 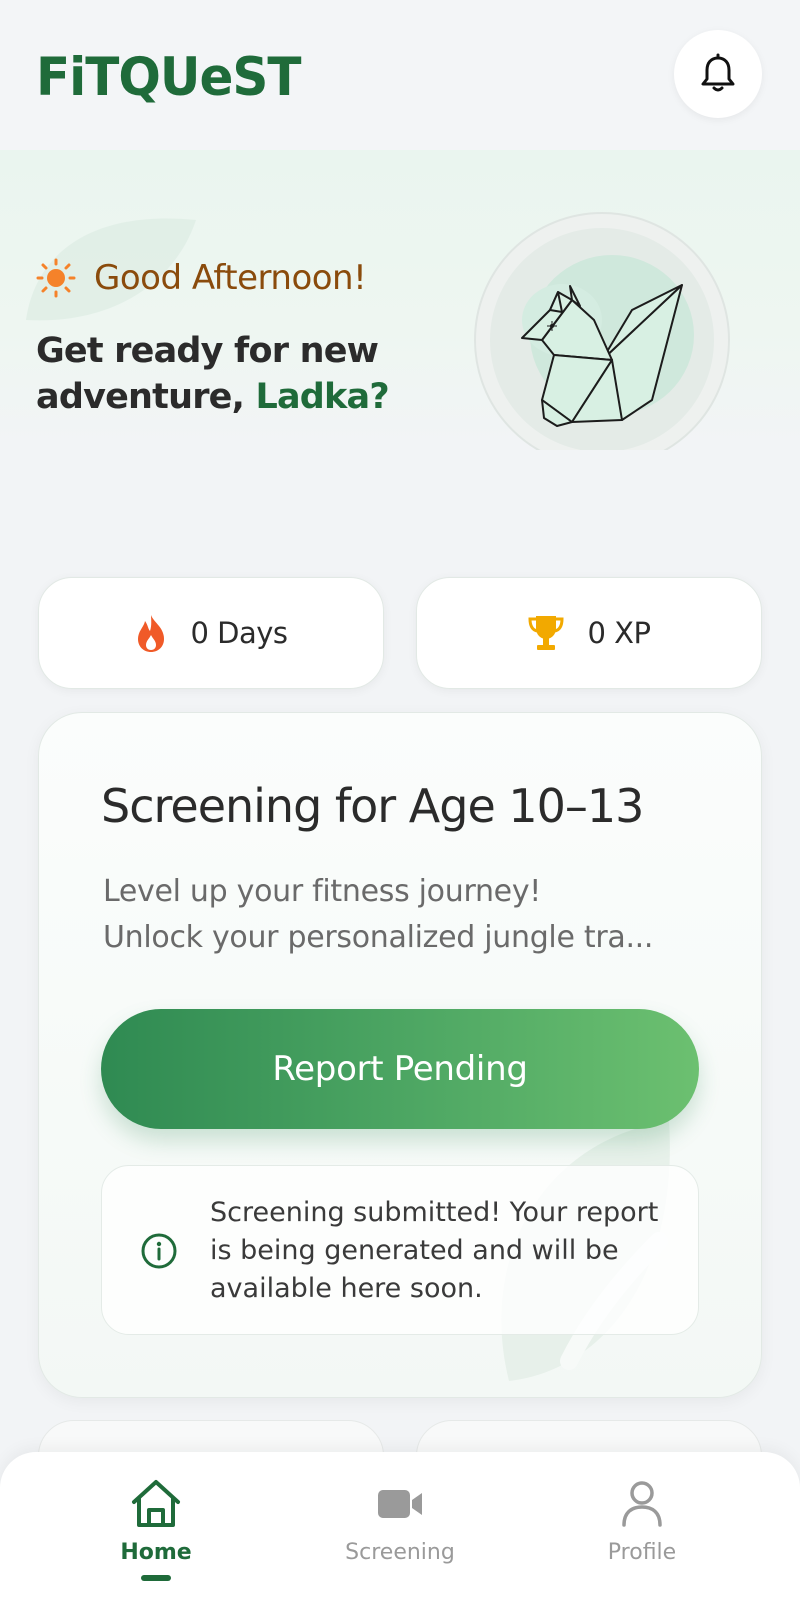 I want to click on nav-home-label: Home, so click(x=156, y=1552).